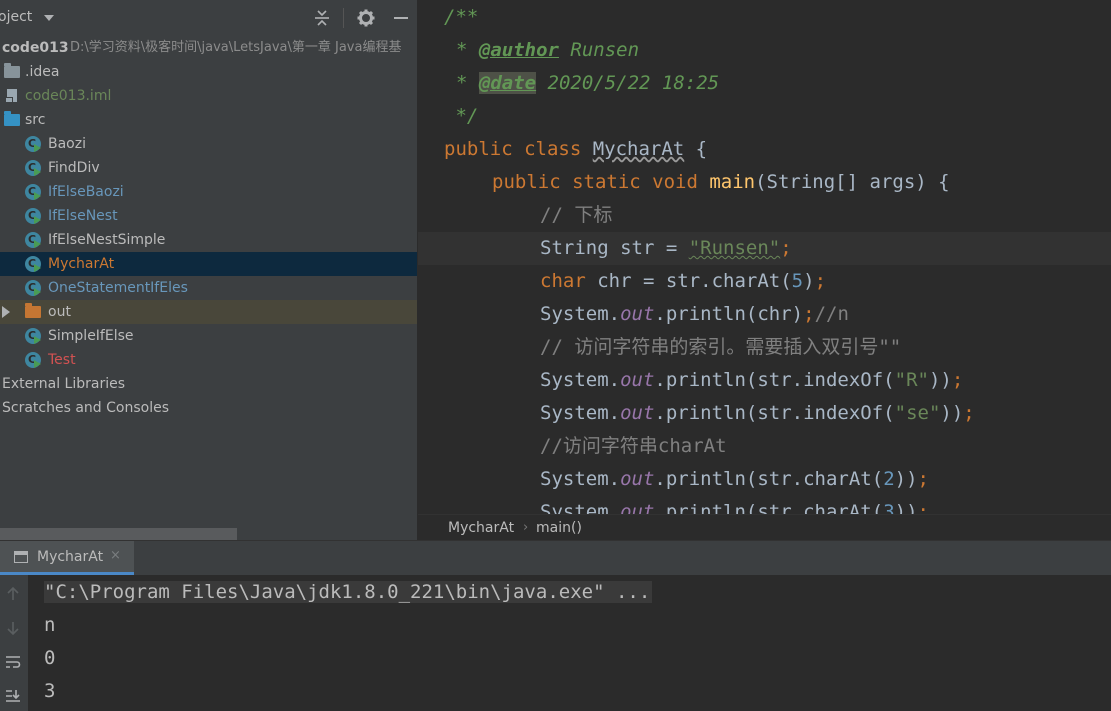  What do you see at coordinates (461, 17) in the screenshot?
I see `code-line-1: /**` at bounding box center [461, 17].